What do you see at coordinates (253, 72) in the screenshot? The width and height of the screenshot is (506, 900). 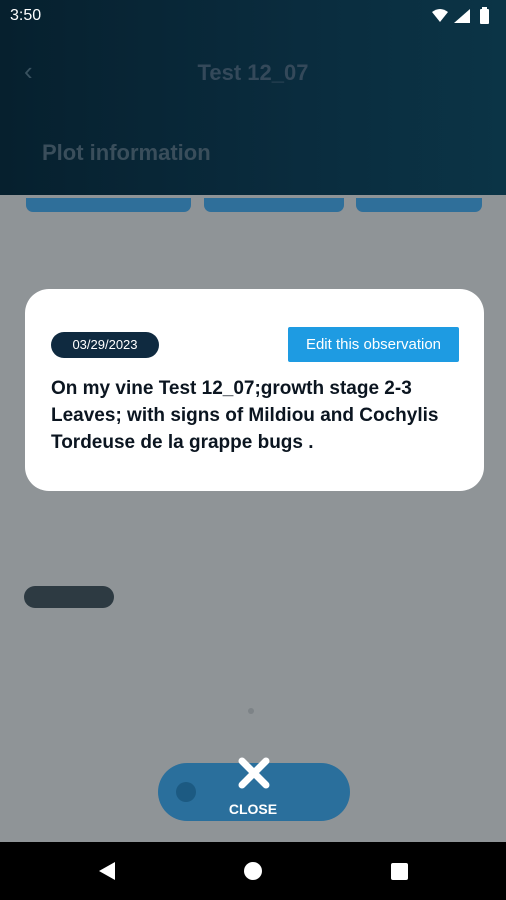 I see `page-title: Test 12_07` at bounding box center [253, 72].